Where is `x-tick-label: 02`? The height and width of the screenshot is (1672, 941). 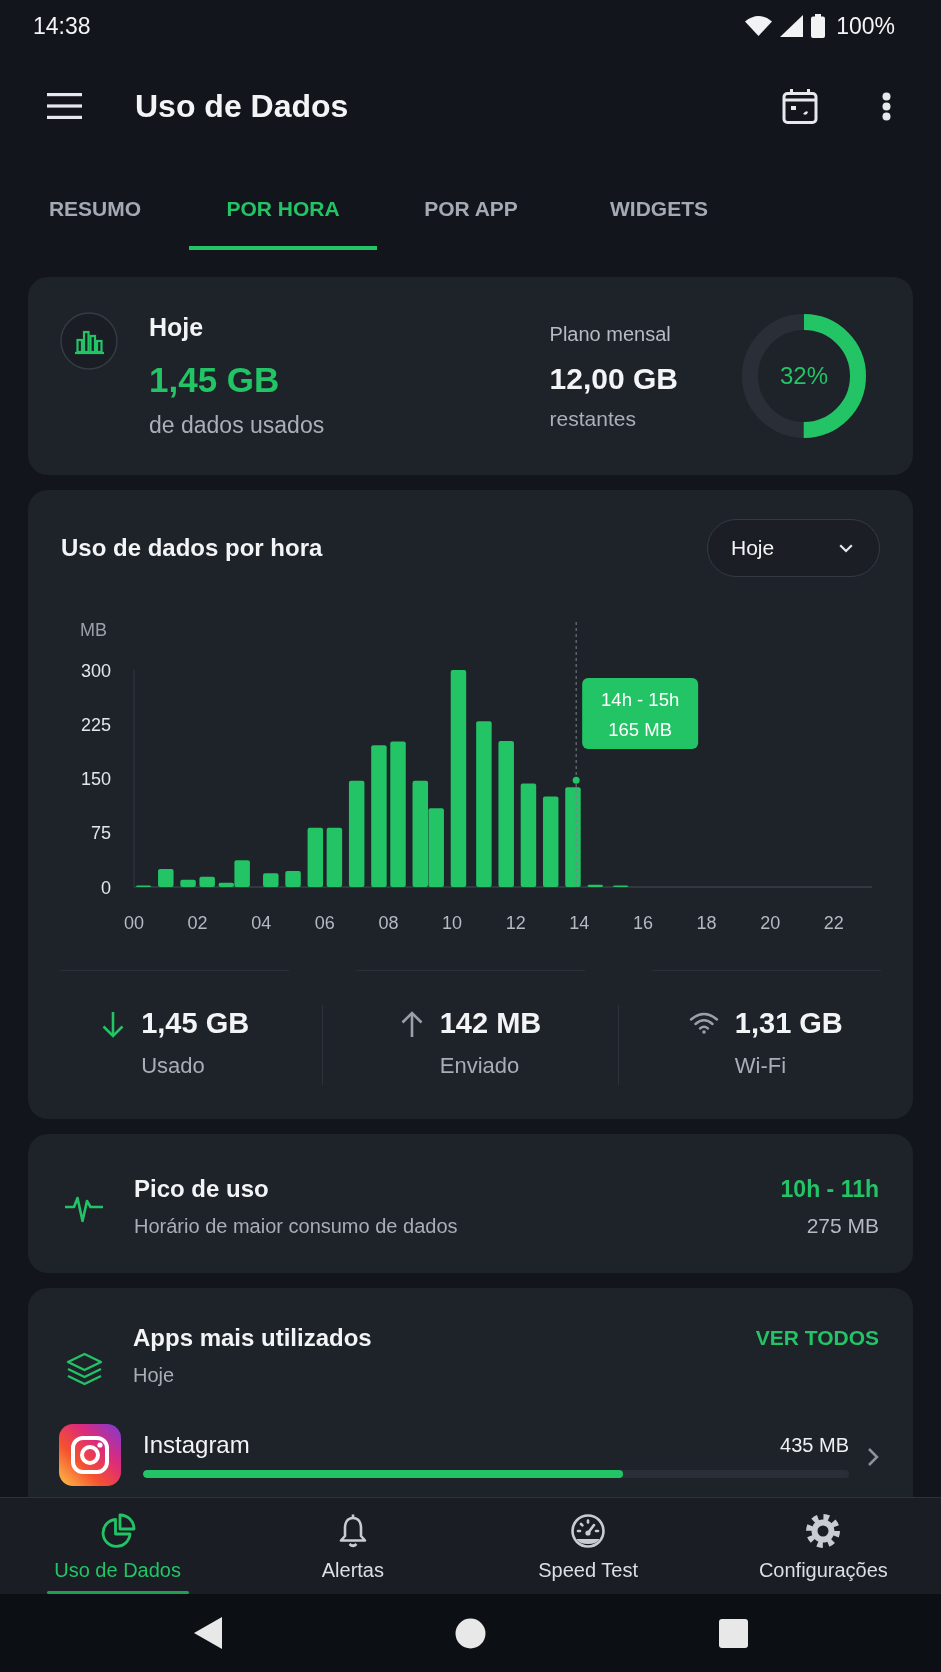 x-tick-label: 02 is located at coordinates (197, 923).